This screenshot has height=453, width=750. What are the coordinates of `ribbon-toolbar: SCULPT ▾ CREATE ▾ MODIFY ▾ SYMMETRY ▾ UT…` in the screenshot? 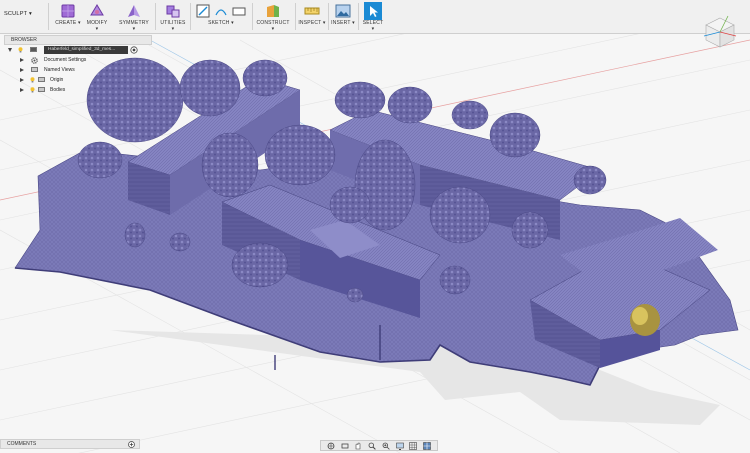 It's located at (375, 17).